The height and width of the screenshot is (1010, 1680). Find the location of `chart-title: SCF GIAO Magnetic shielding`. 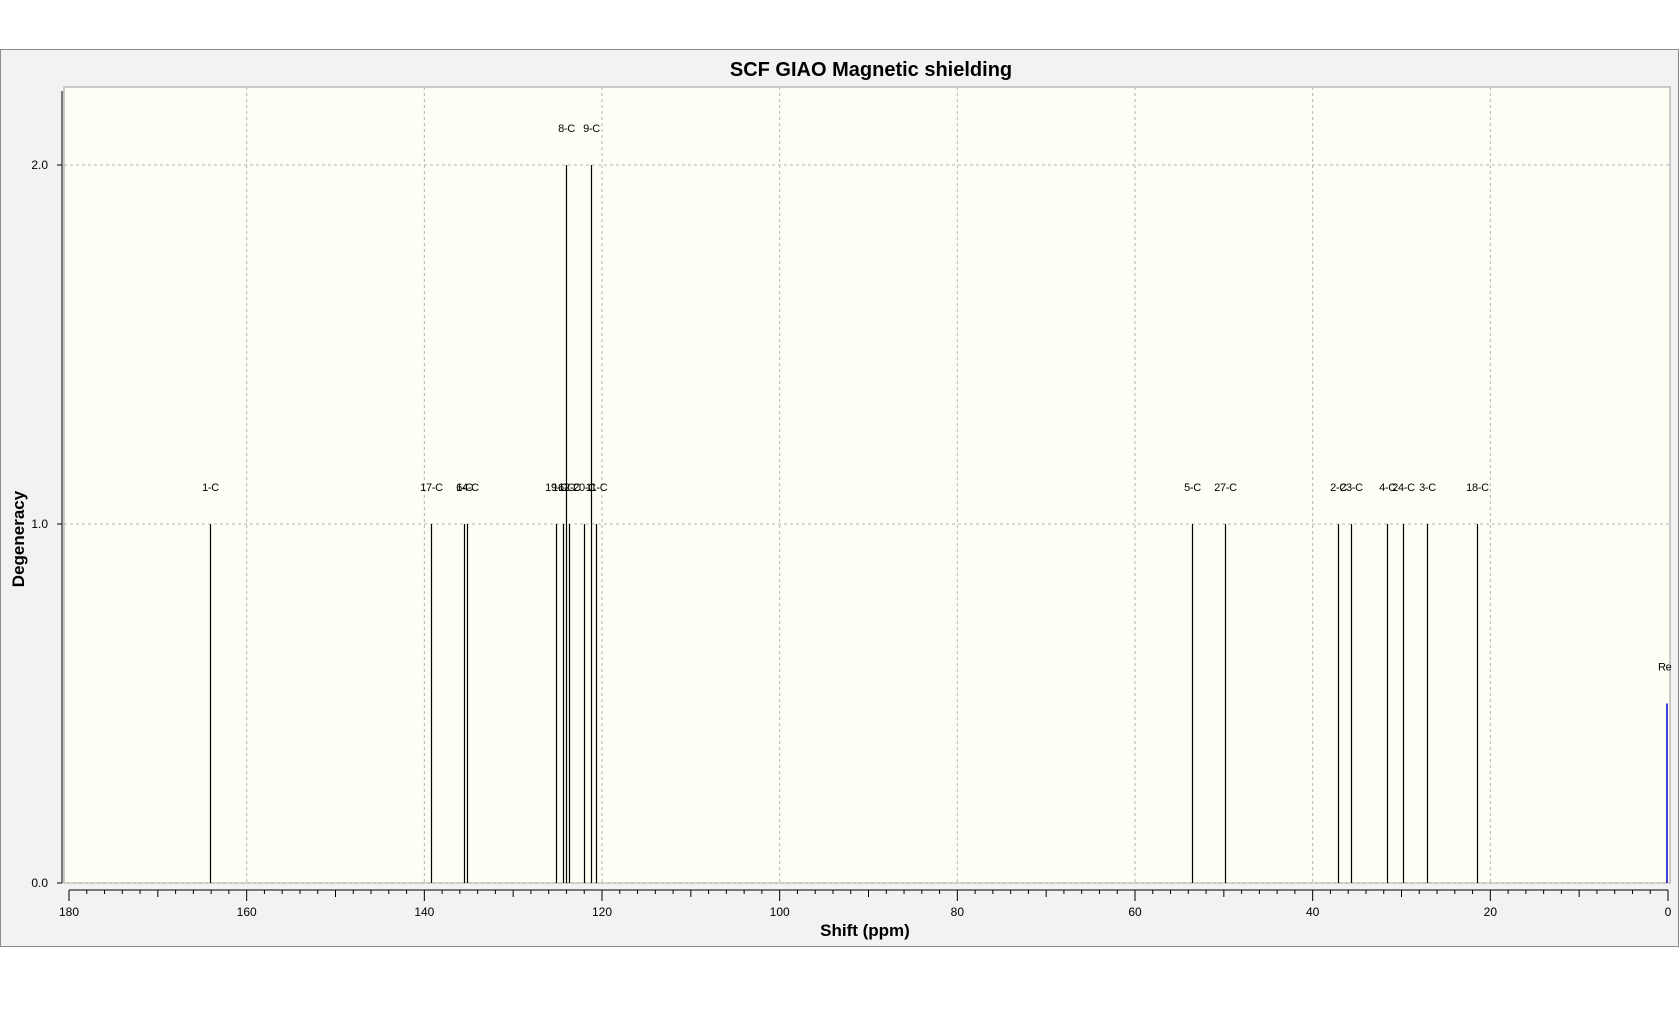

chart-title: SCF GIAO Magnetic shielding is located at coordinates (871, 70).